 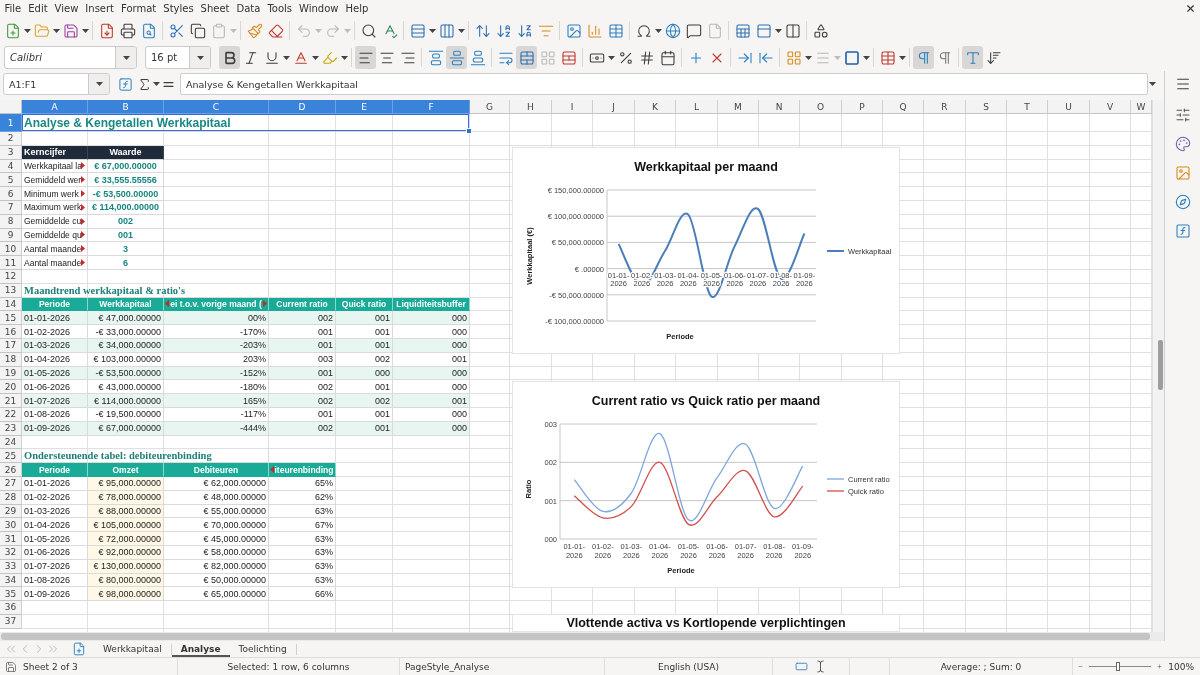 What do you see at coordinates (655, 107) in the screenshot?
I see `column-header: K` at bounding box center [655, 107].